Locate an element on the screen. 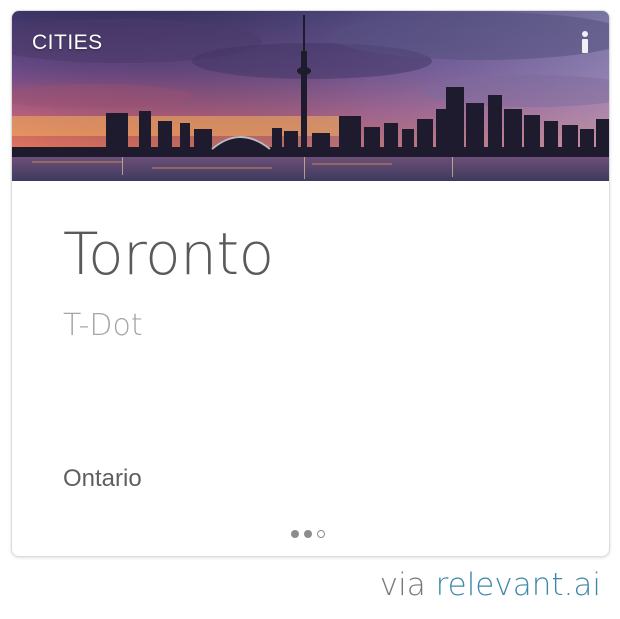 The image size is (620, 619). pagination-dots is located at coordinates (308, 534).